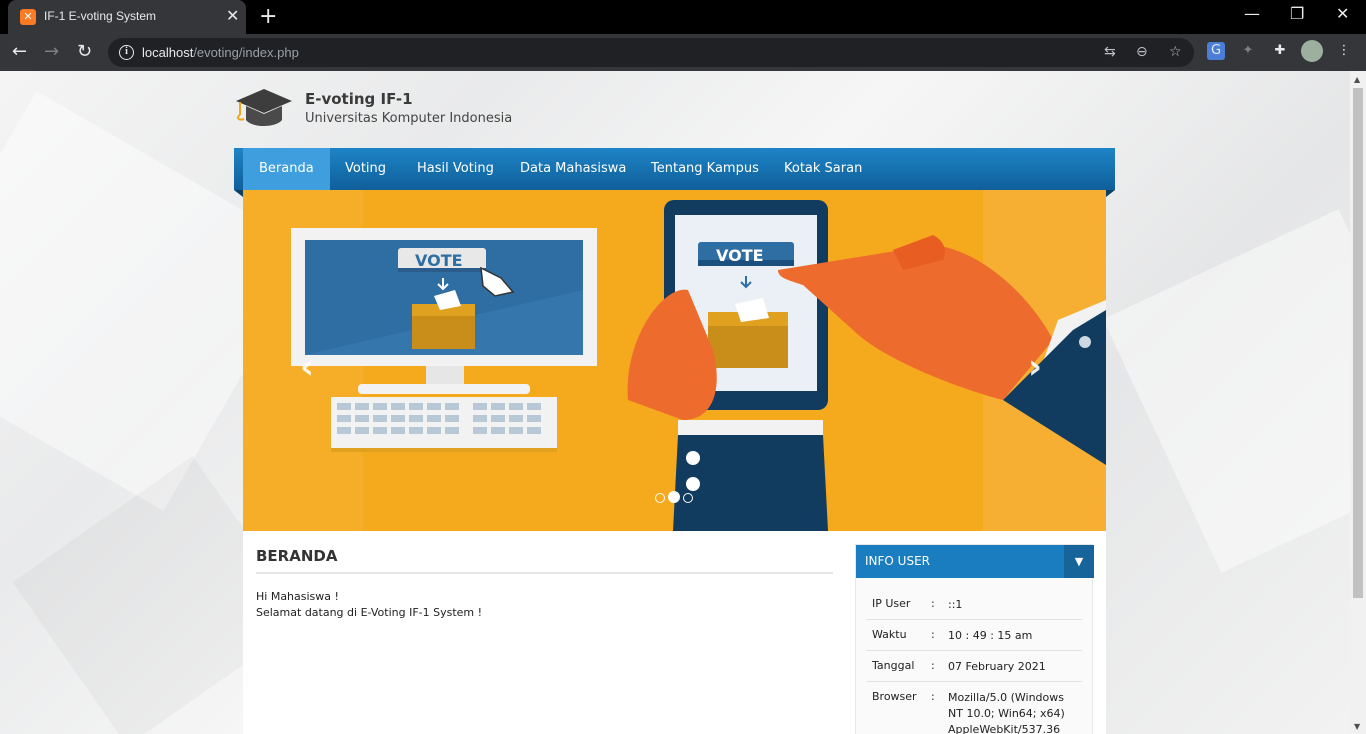 The width and height of the screenshot is (1366, 734). Describe the element at coordinates (369, 612) in the screenshot. I see `welcome-line: Selamat datang di E-Voting IF-1 System !` at that location.